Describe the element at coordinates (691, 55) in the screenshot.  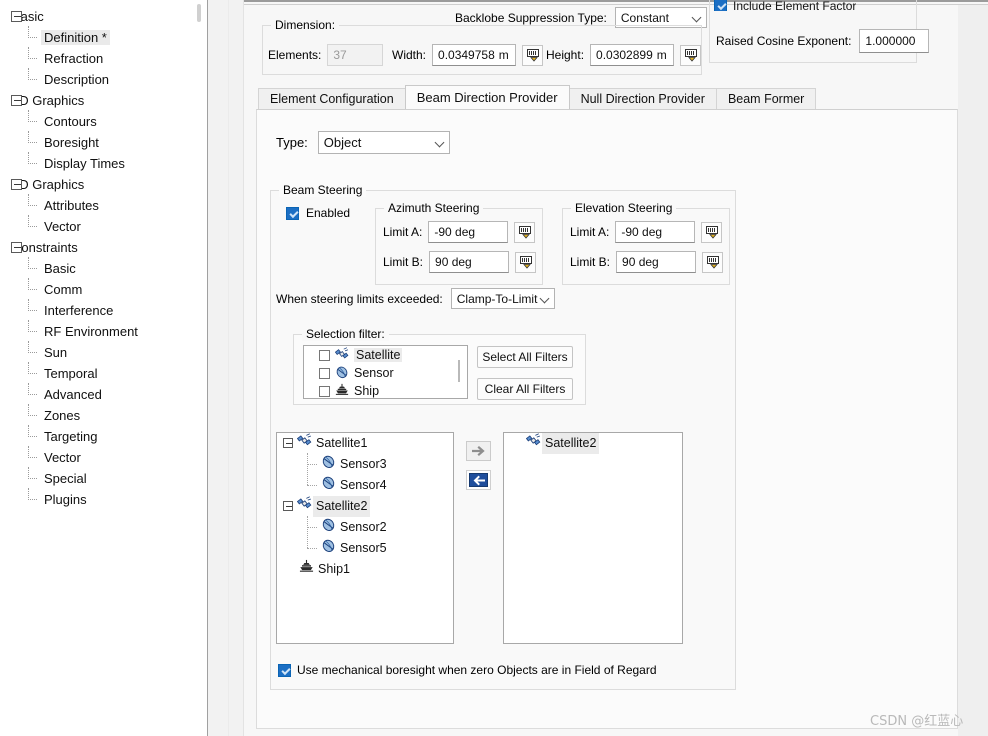
I see `height-unit-button` at that location.